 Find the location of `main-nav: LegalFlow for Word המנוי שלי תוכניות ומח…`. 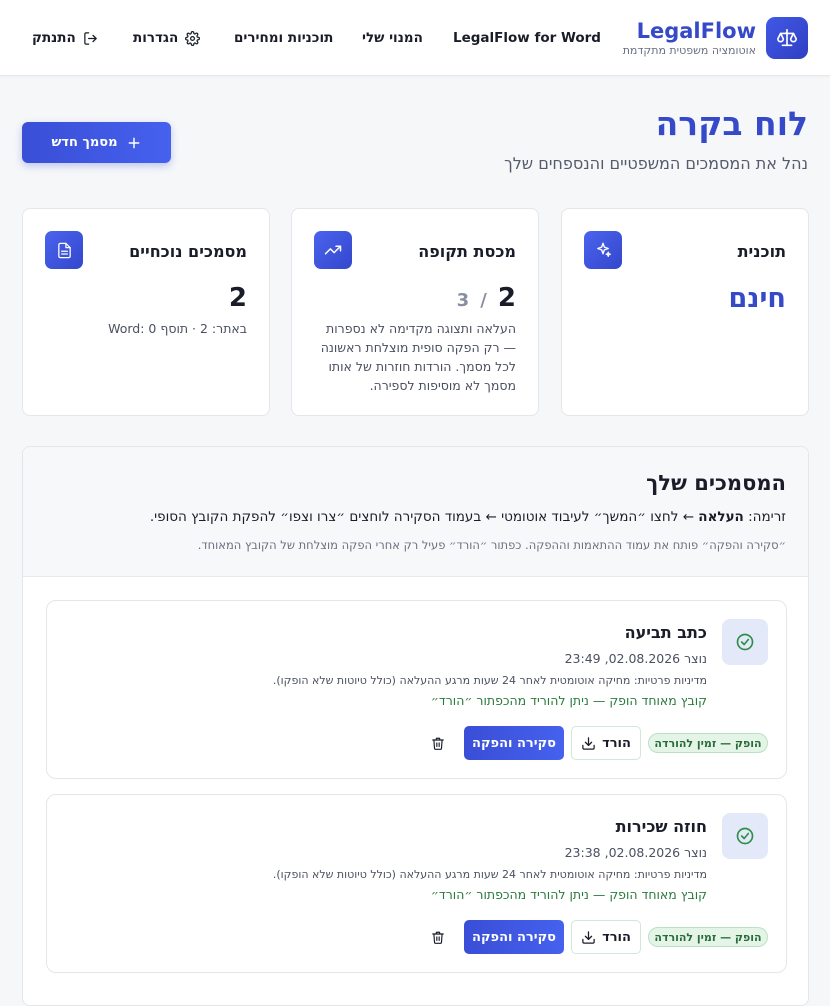

main-nav: LegalFlow for Word המנוי שלי תוכניות ומח… is located at coordinates (300, 38).